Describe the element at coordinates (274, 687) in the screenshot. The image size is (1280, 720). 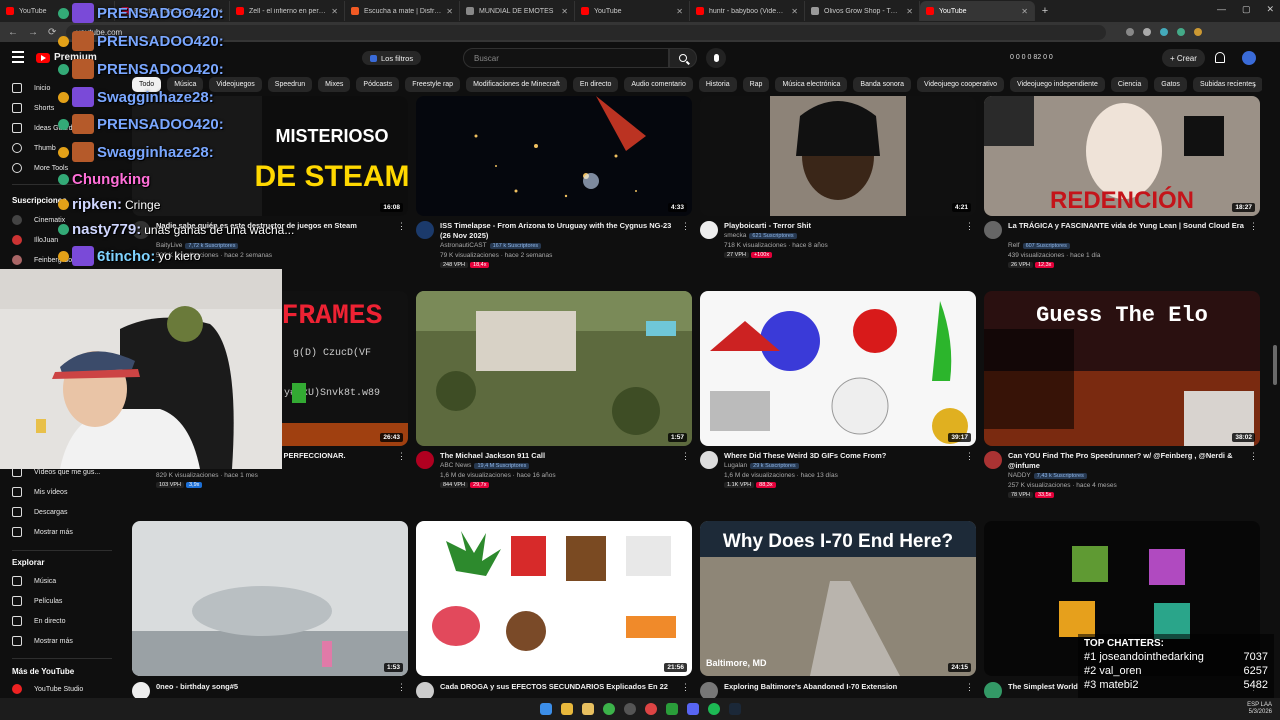
I see `video-title: 0neo - birthday song#5` at that location.